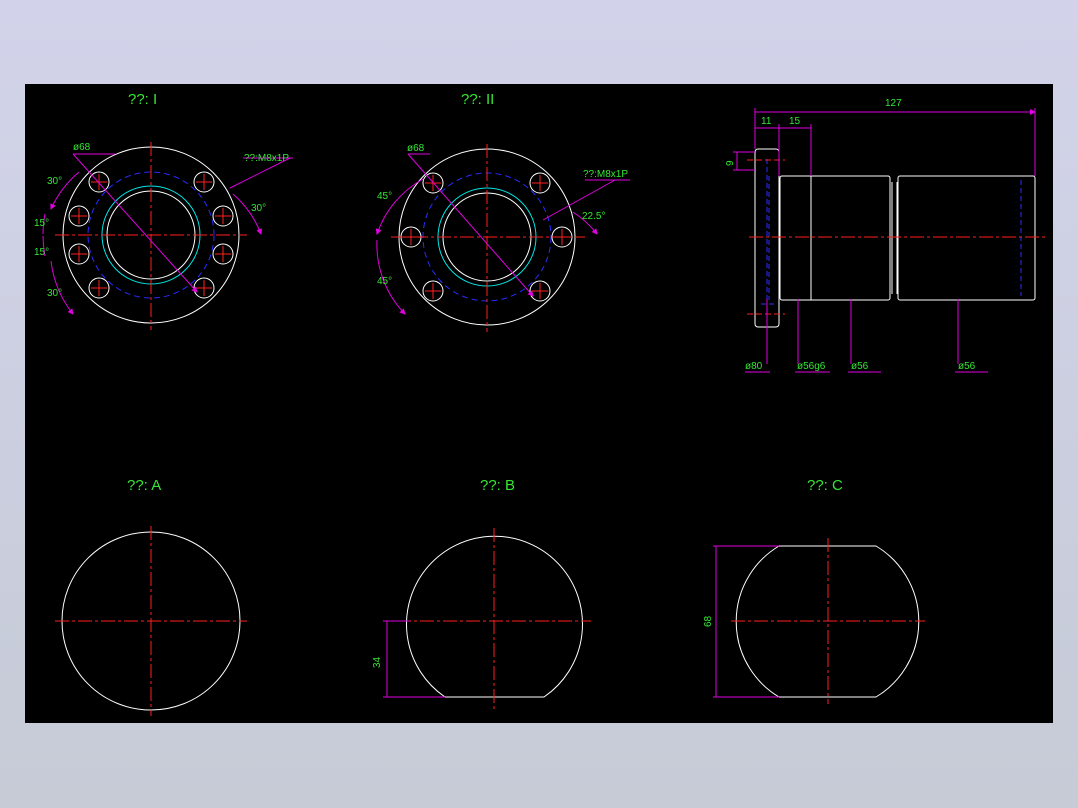  I want to click on view-a-title: ??: A, so click(144, 485).